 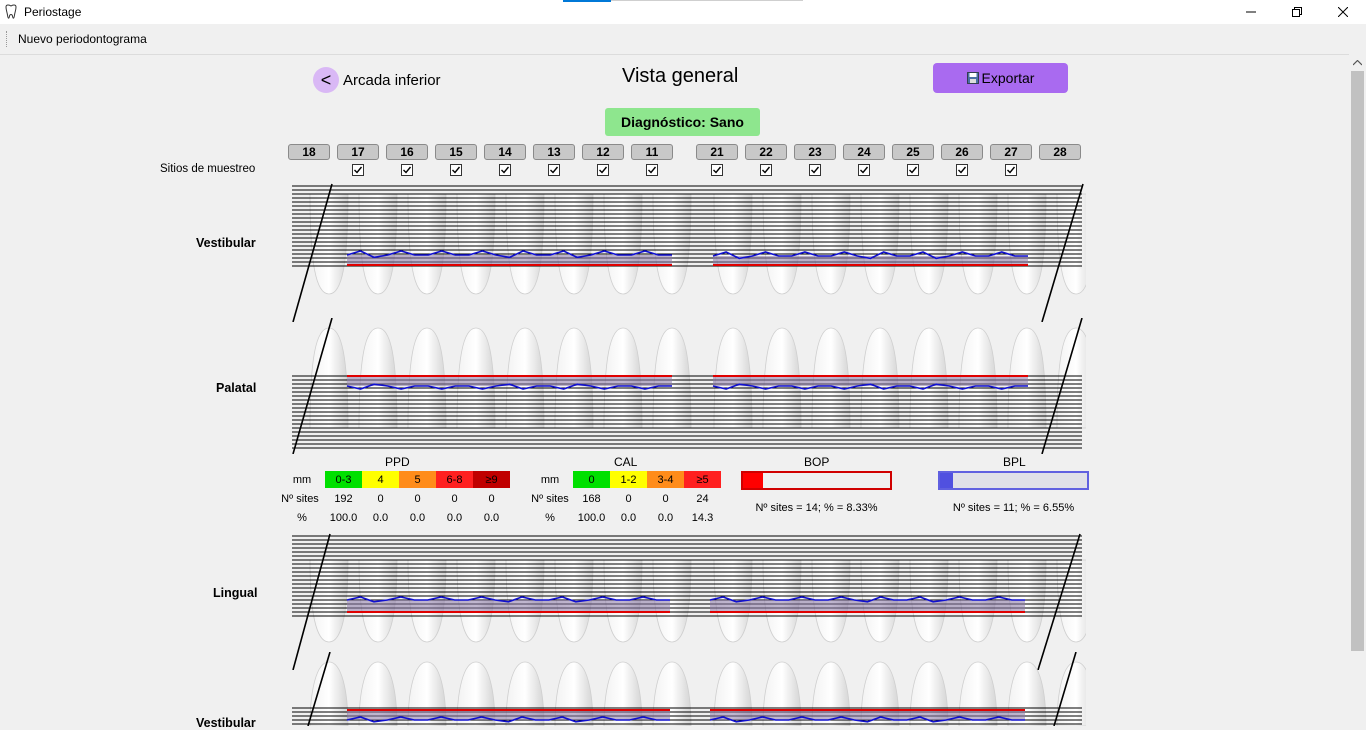 What do you see at coordinates (407, 152) in the screenshot?
I see `tooth-button-16: 16` at bounding box center [407, 152].